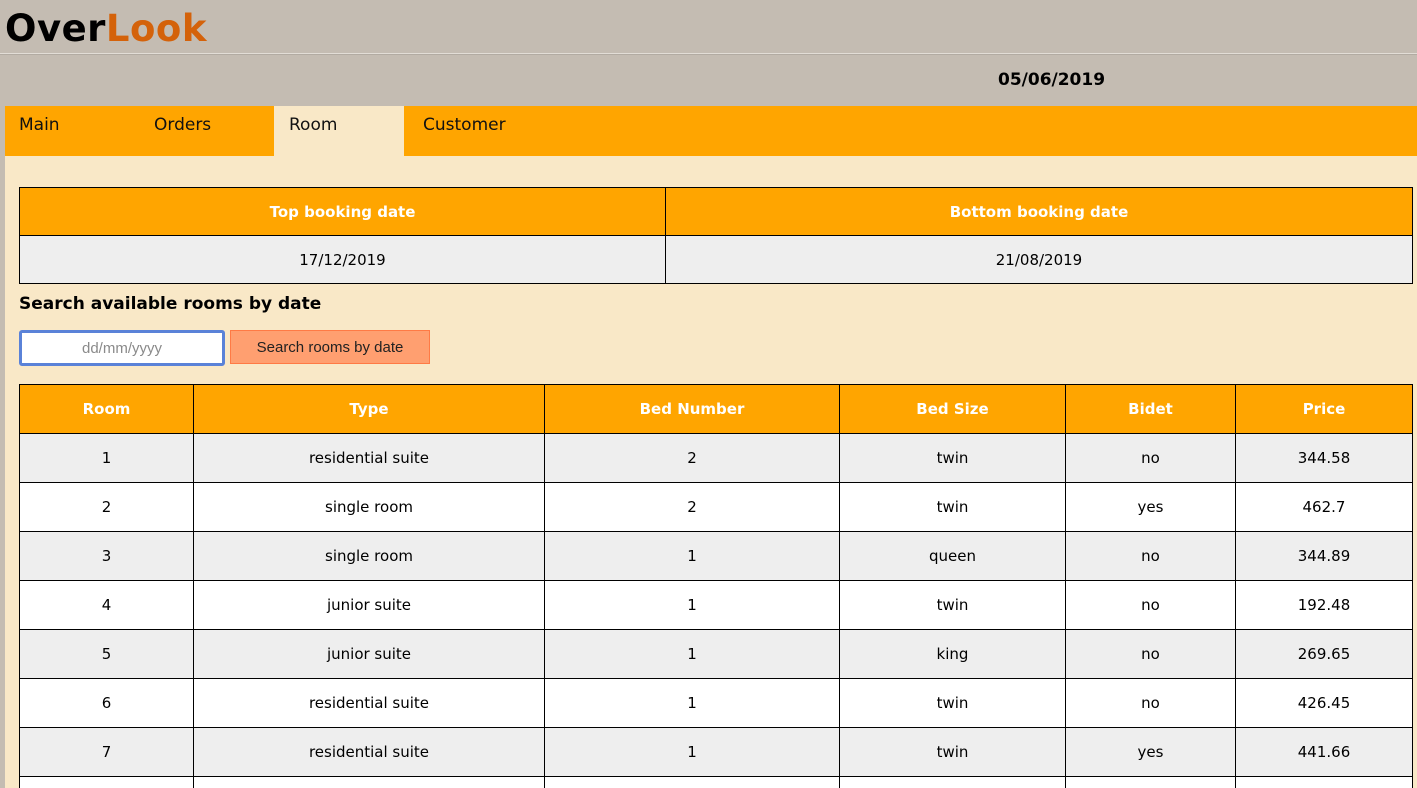 This screenshot has height=788, width=1417. I want to click on logo-text-look: Look, so click(156, 28).